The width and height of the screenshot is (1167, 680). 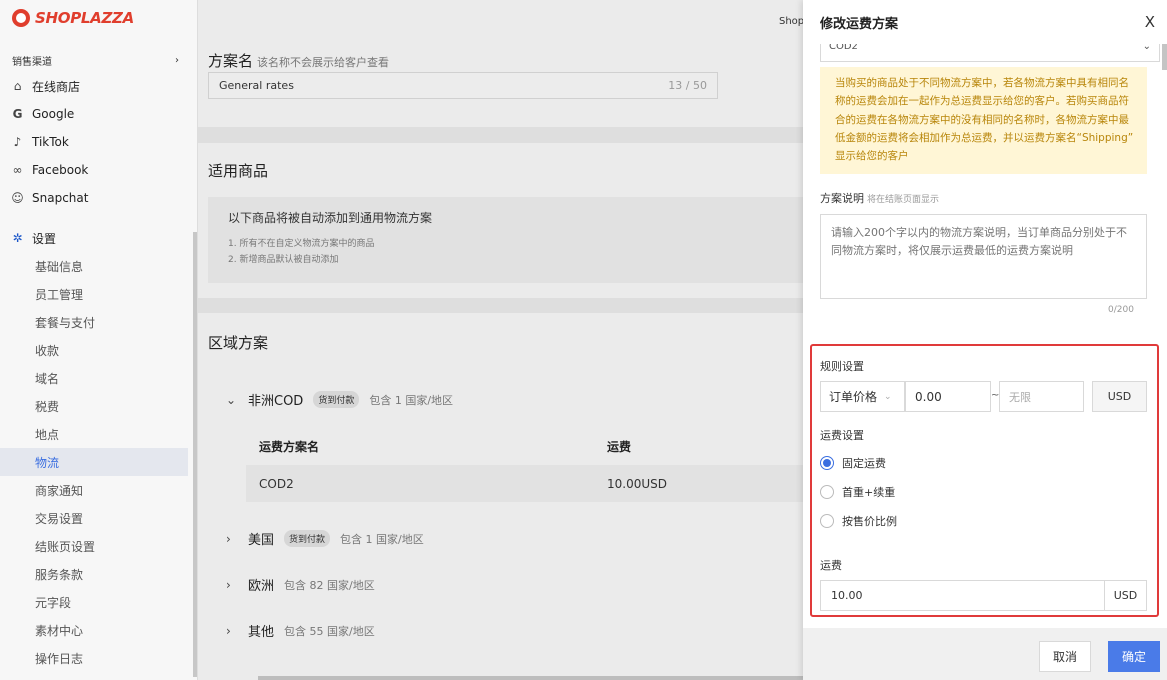 What do you see at coordinates (687, 85) in the screenshot?
I see `plan-name-counter: 13 / 50` at bounding box center [687, 85].